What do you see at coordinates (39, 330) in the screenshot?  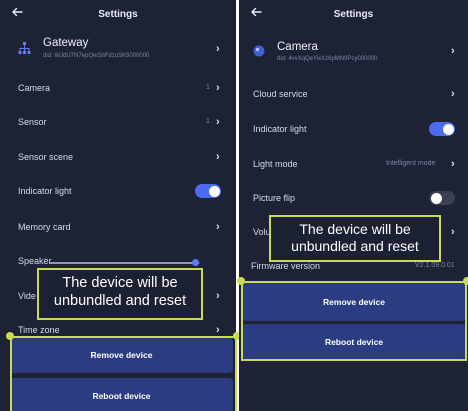 I see `row-label: Time zone` at bounding box center [39, 330].